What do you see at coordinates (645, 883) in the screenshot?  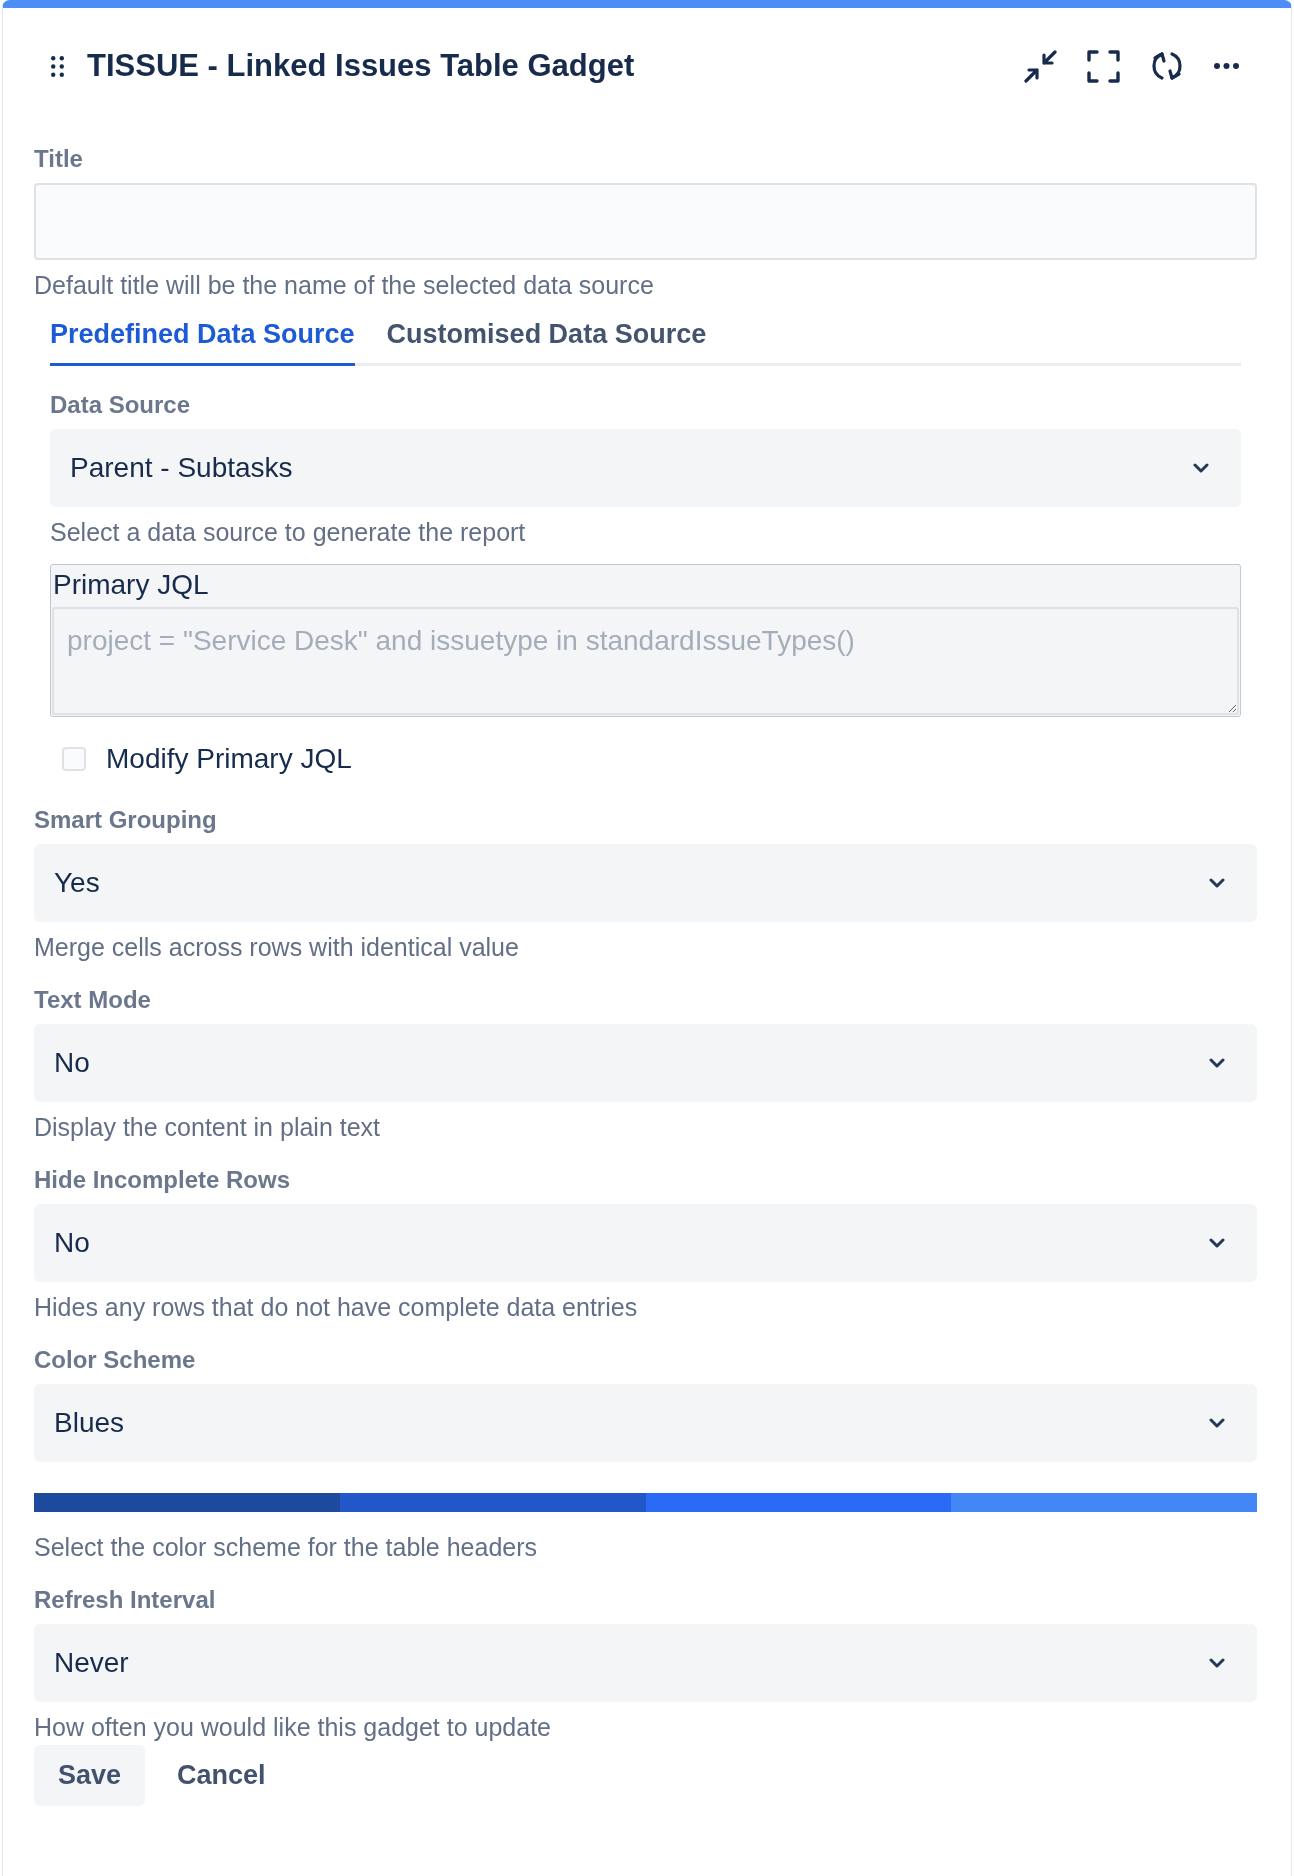 I see `setting-select: Yes` at bounding box center [645, 883].